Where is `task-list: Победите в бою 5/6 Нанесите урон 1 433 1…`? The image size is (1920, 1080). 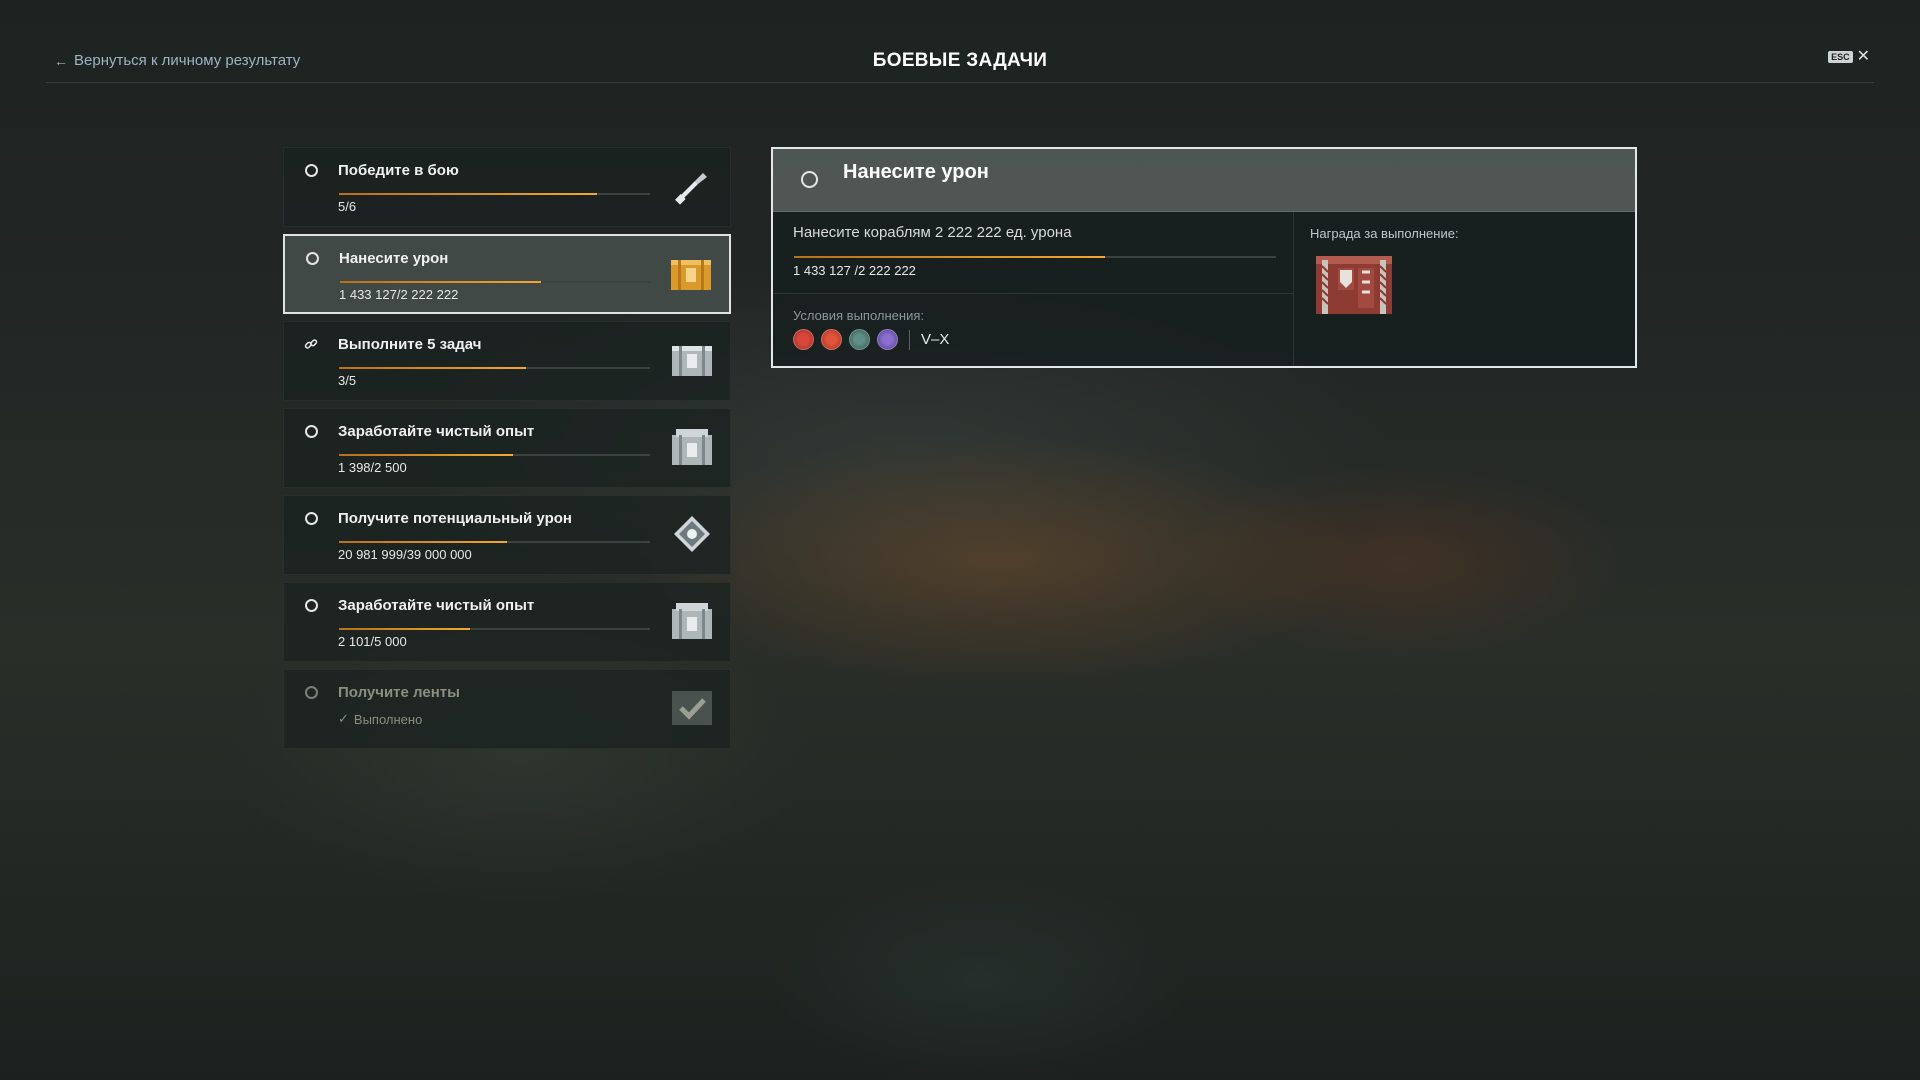
task-list: Победите в бою 5/6 Нанесите урон 1 433 1… is located at coordinates (507, 451).